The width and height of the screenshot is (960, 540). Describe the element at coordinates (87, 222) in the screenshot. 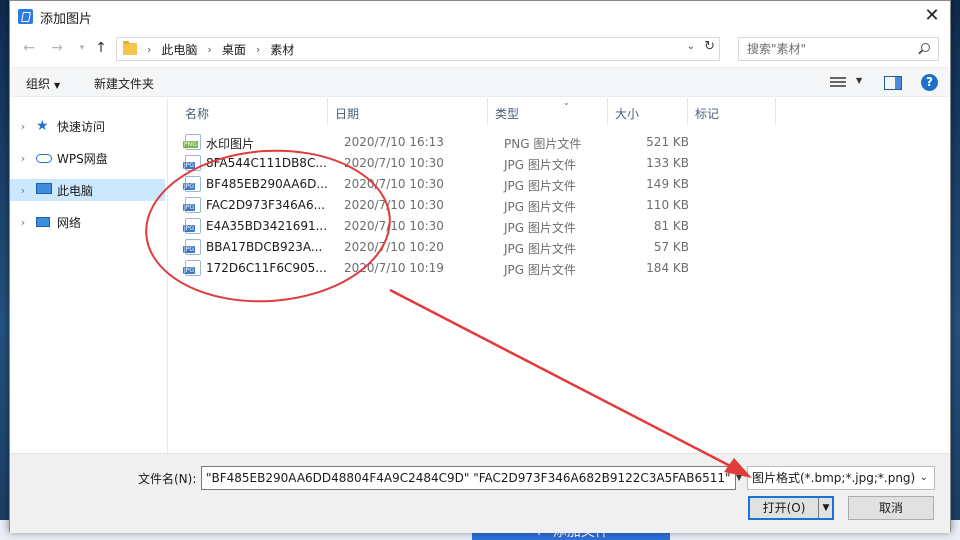

I see `sidebar-item-network: › 网络` at that location.